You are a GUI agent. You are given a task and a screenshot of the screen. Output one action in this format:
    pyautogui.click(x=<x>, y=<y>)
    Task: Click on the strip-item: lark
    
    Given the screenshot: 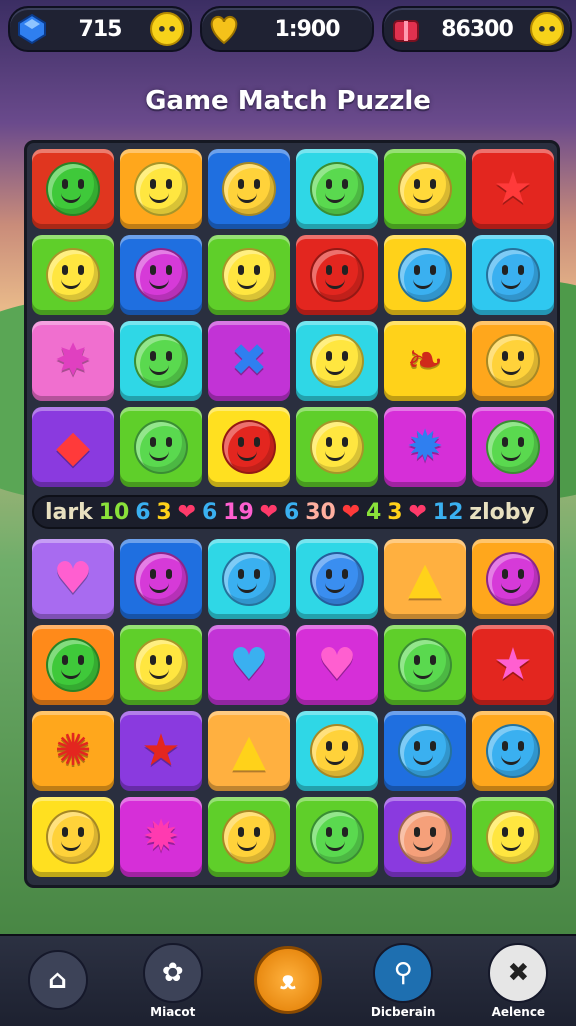 What is the action you would take?
    pyautogui.click(x=68, y=512)
    